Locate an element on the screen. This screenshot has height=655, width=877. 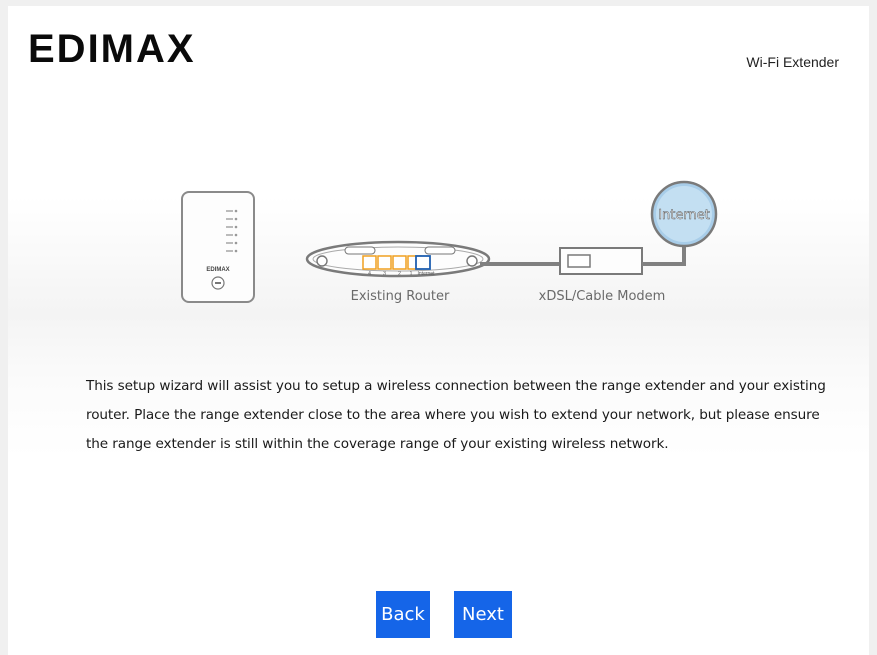
logo-text: EDIMAX is located at coordinates (112, 49).